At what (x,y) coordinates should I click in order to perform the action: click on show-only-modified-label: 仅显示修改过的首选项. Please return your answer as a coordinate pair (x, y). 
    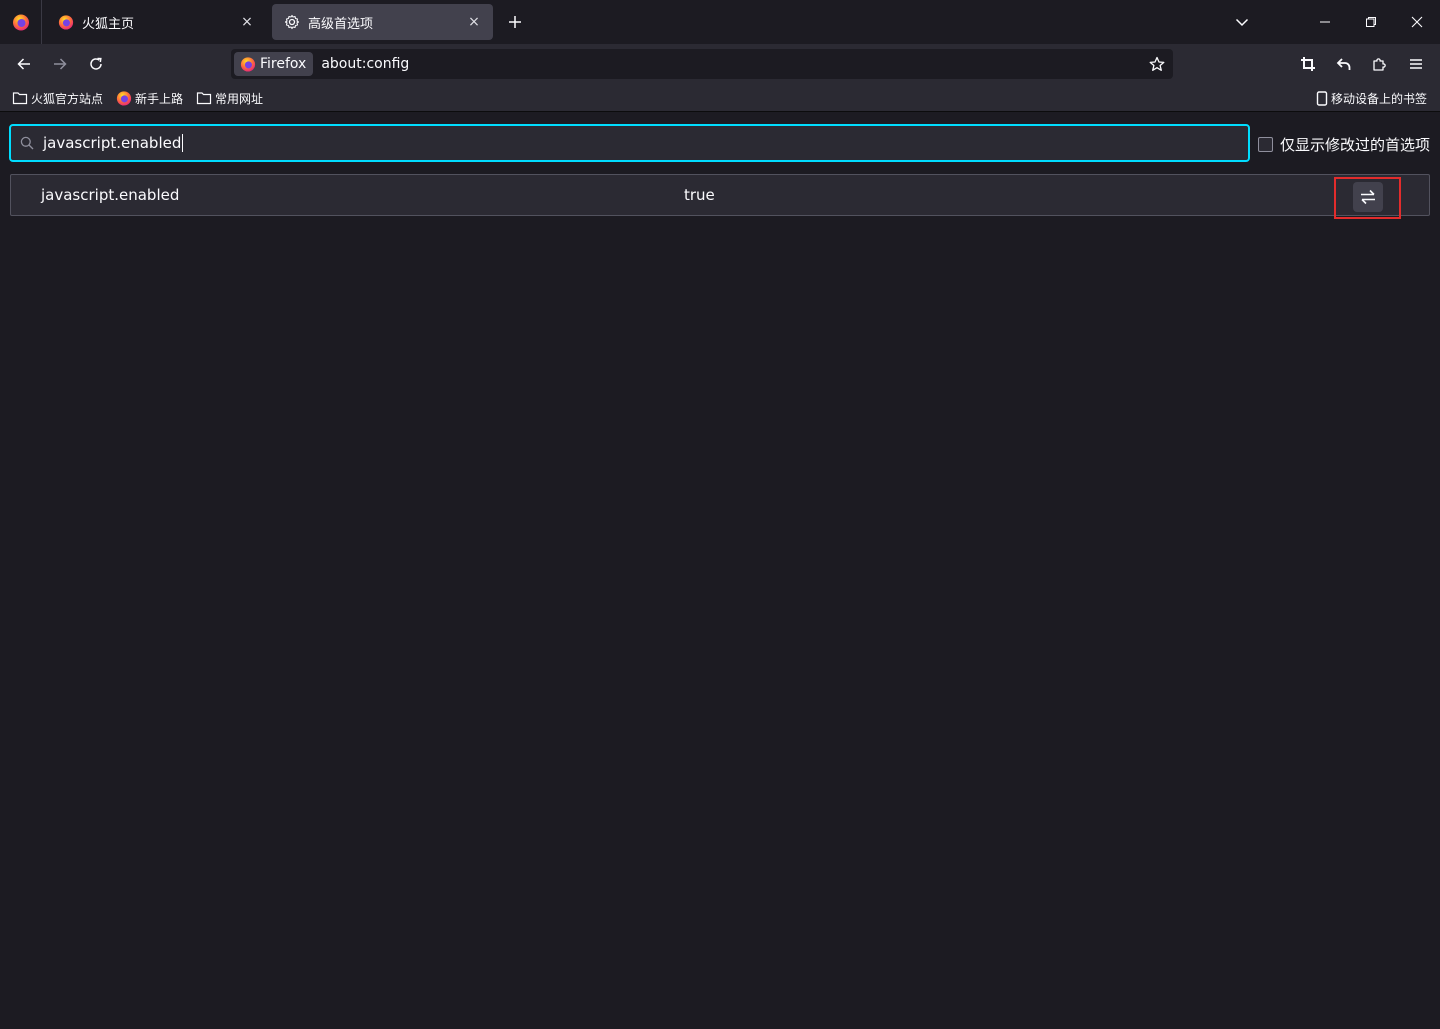
    Looking at the image, I should click on (1355, 144).